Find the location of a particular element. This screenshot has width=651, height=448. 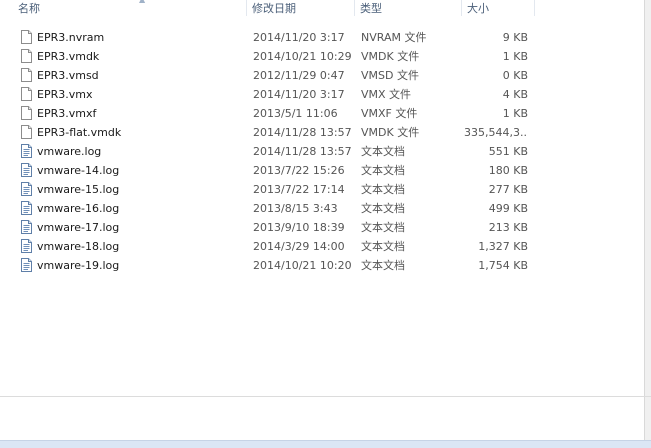

file-row: vmware-16.log 2013/8/15 3:43 文本文档 499 KB is located at coordinates (320, 208).